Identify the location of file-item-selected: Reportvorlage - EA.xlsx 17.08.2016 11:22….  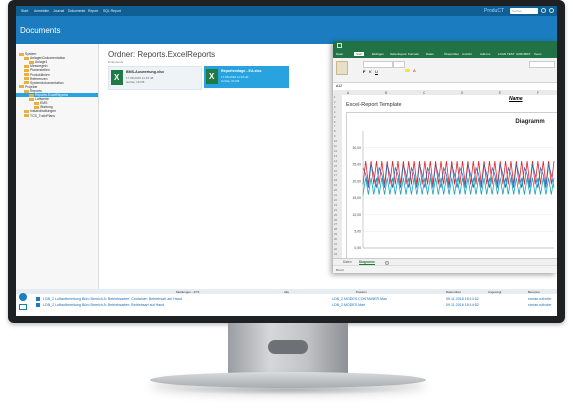
(246, 77).